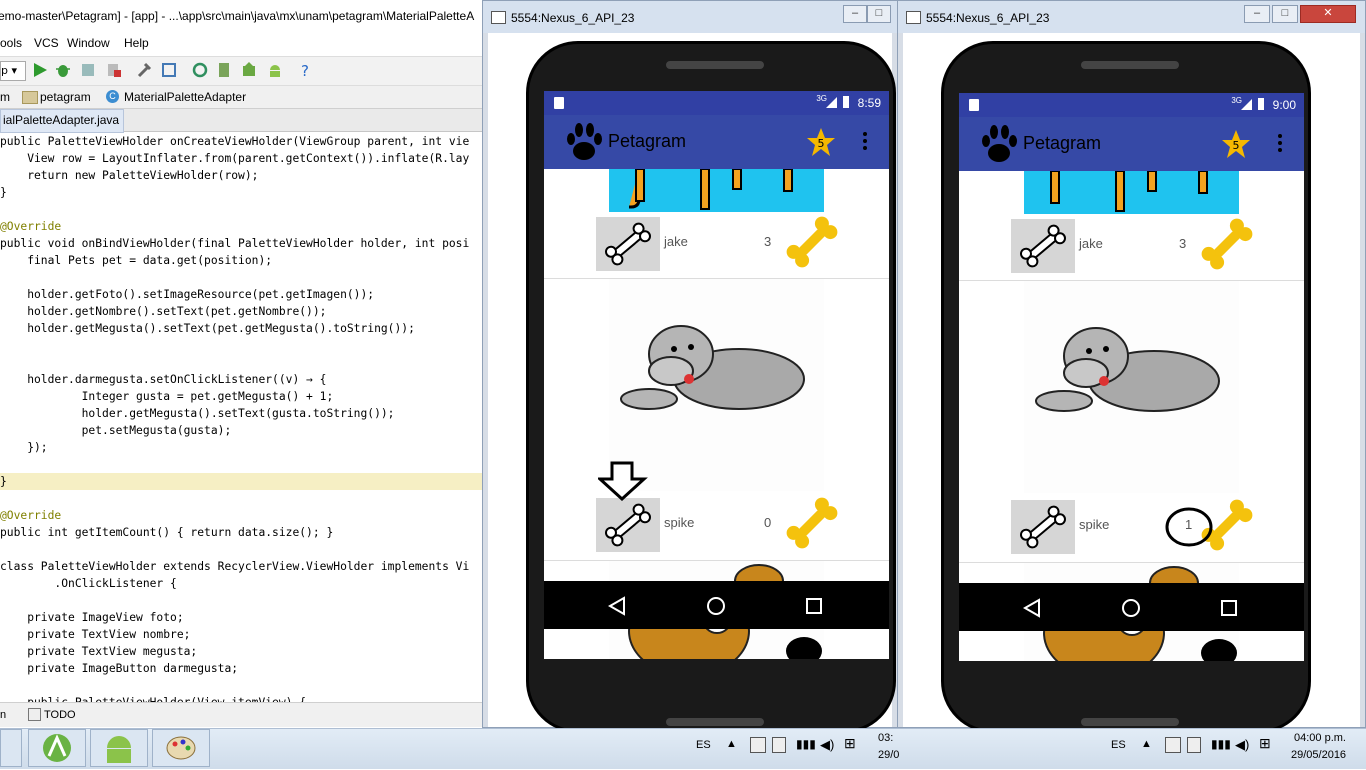  I want to click on breadcrumb: m petagram C MaterialPaletteAdapter, so click(241, 97).